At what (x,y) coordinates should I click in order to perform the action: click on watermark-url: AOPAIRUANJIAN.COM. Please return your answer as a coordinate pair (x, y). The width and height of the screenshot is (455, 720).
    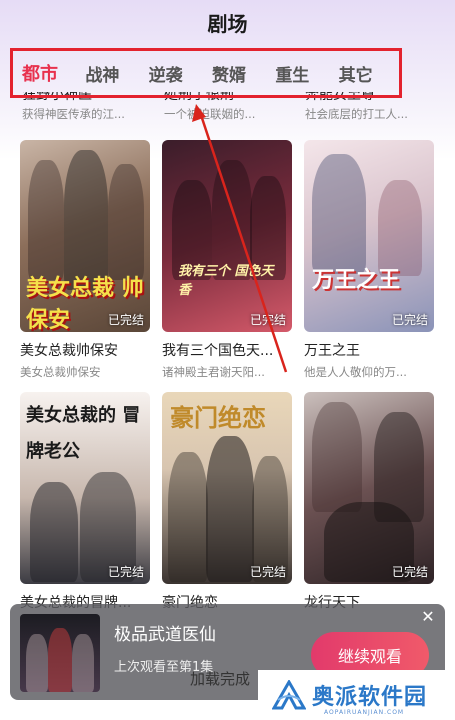
    Looking at the image, I should click on (364, 712).